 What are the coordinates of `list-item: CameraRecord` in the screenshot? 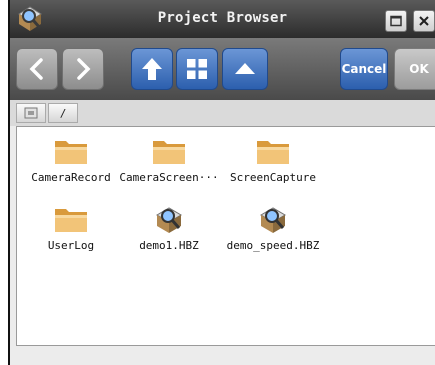 It's located at (71, 159).